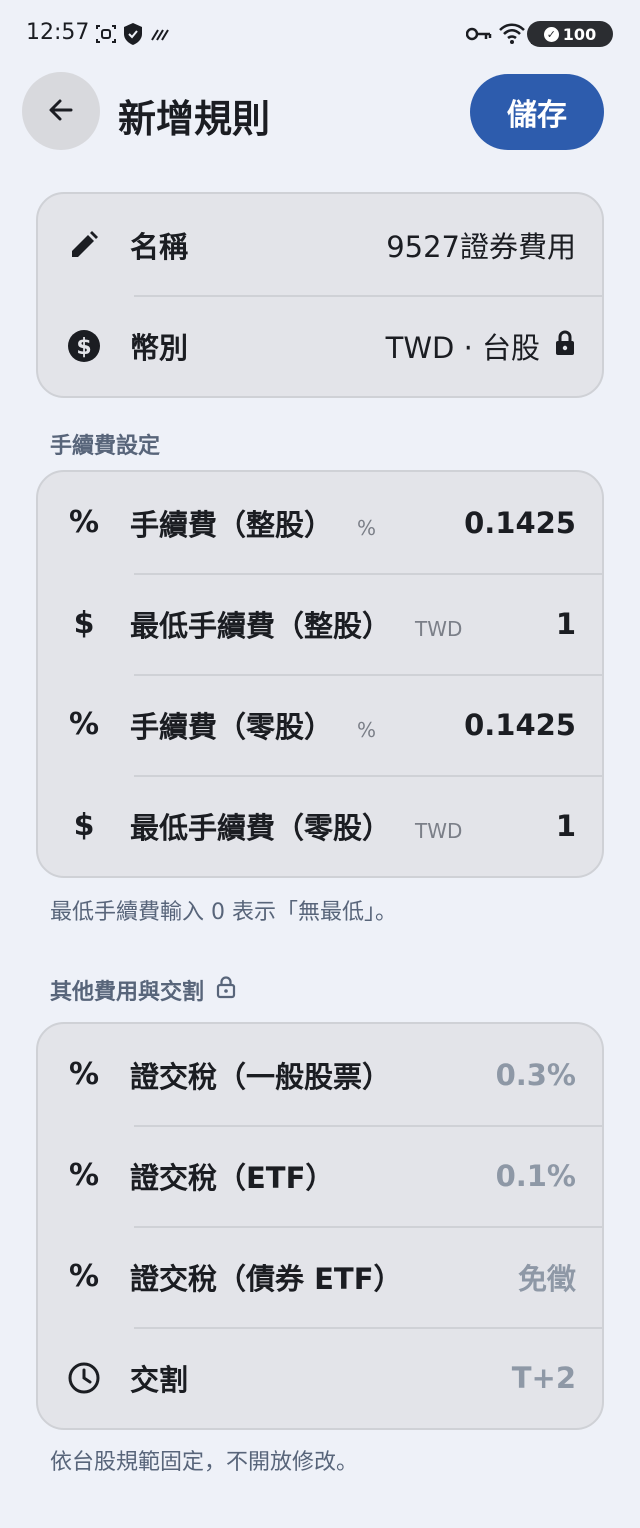 The height and width of the screenshot is (1528, 640). I want to click on dollar-circle-icon: $, so click(84, 346).